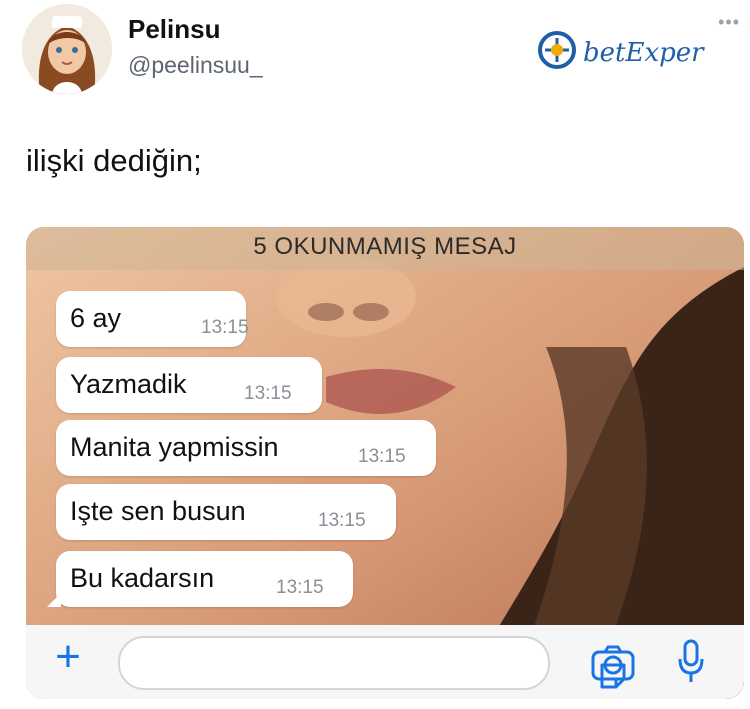 The height and width of the screenshot is (709, 750). What do you see at coordinates (114, 160) in the screenshot?
I see `tweet-text: ilişki dediğin;` at bounding box center [114, 160].